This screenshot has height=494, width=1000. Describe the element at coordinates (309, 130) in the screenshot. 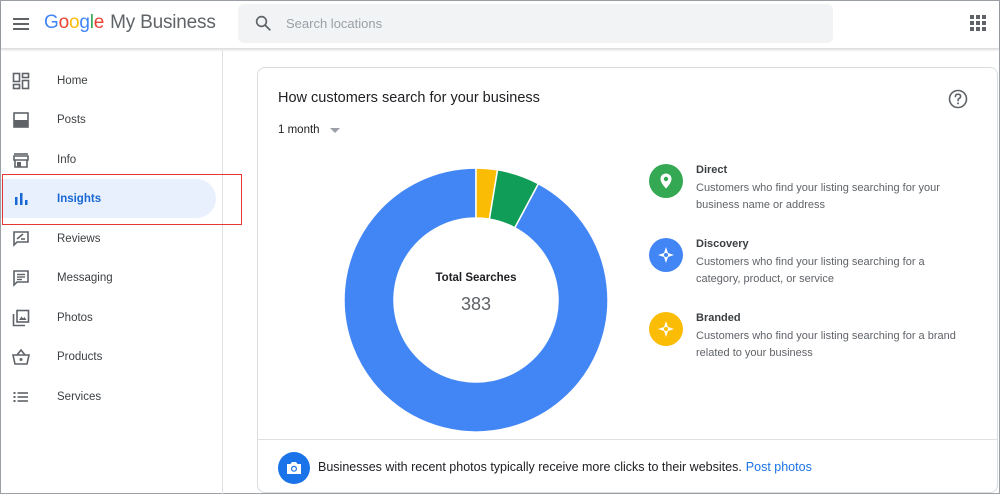

I see `period-dropdown: 1 month` at that location.